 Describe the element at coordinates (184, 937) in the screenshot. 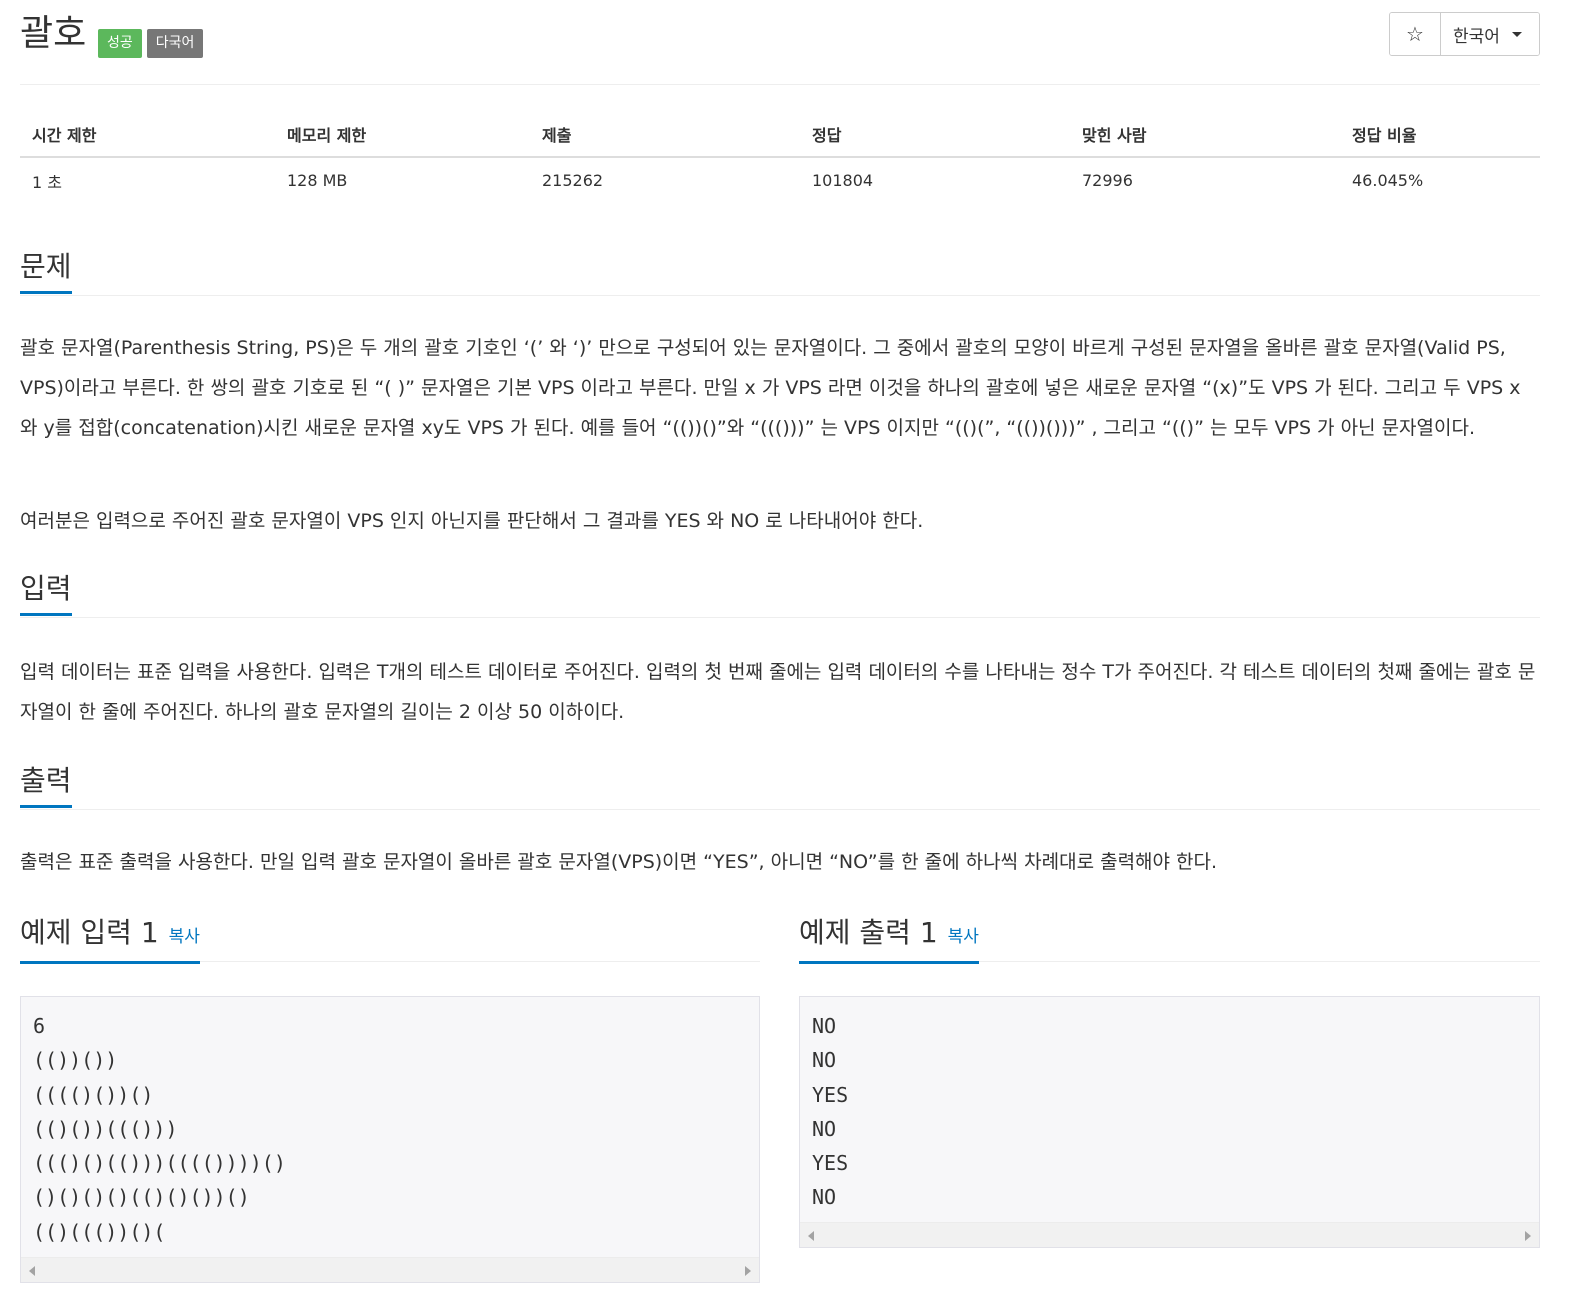

I see `copy-sample-input-button: 복사` at that location.